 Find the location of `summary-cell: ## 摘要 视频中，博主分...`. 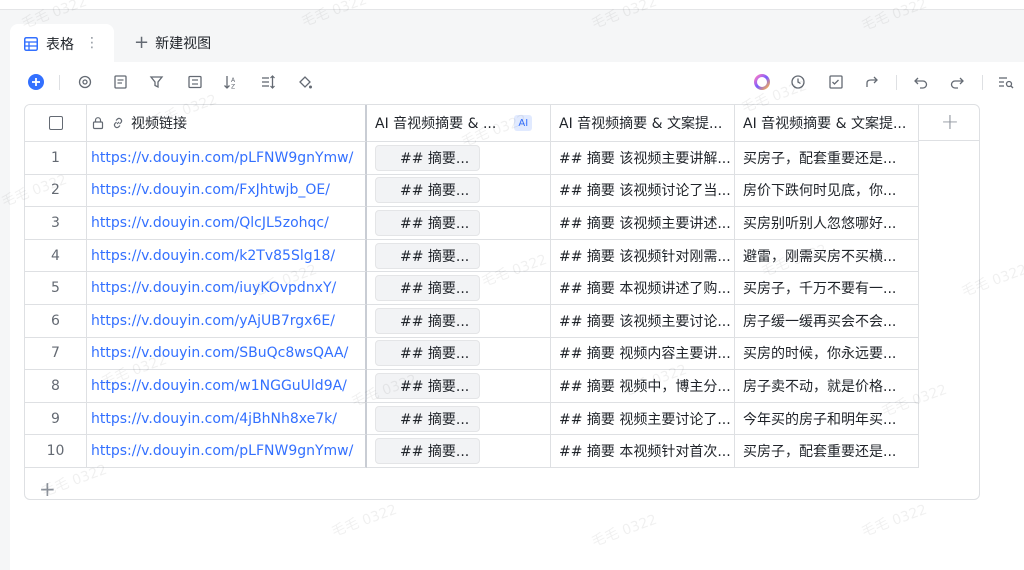

summary-cell: ## 摘要 视频中，博主分... is located at coordinates (643, 386).